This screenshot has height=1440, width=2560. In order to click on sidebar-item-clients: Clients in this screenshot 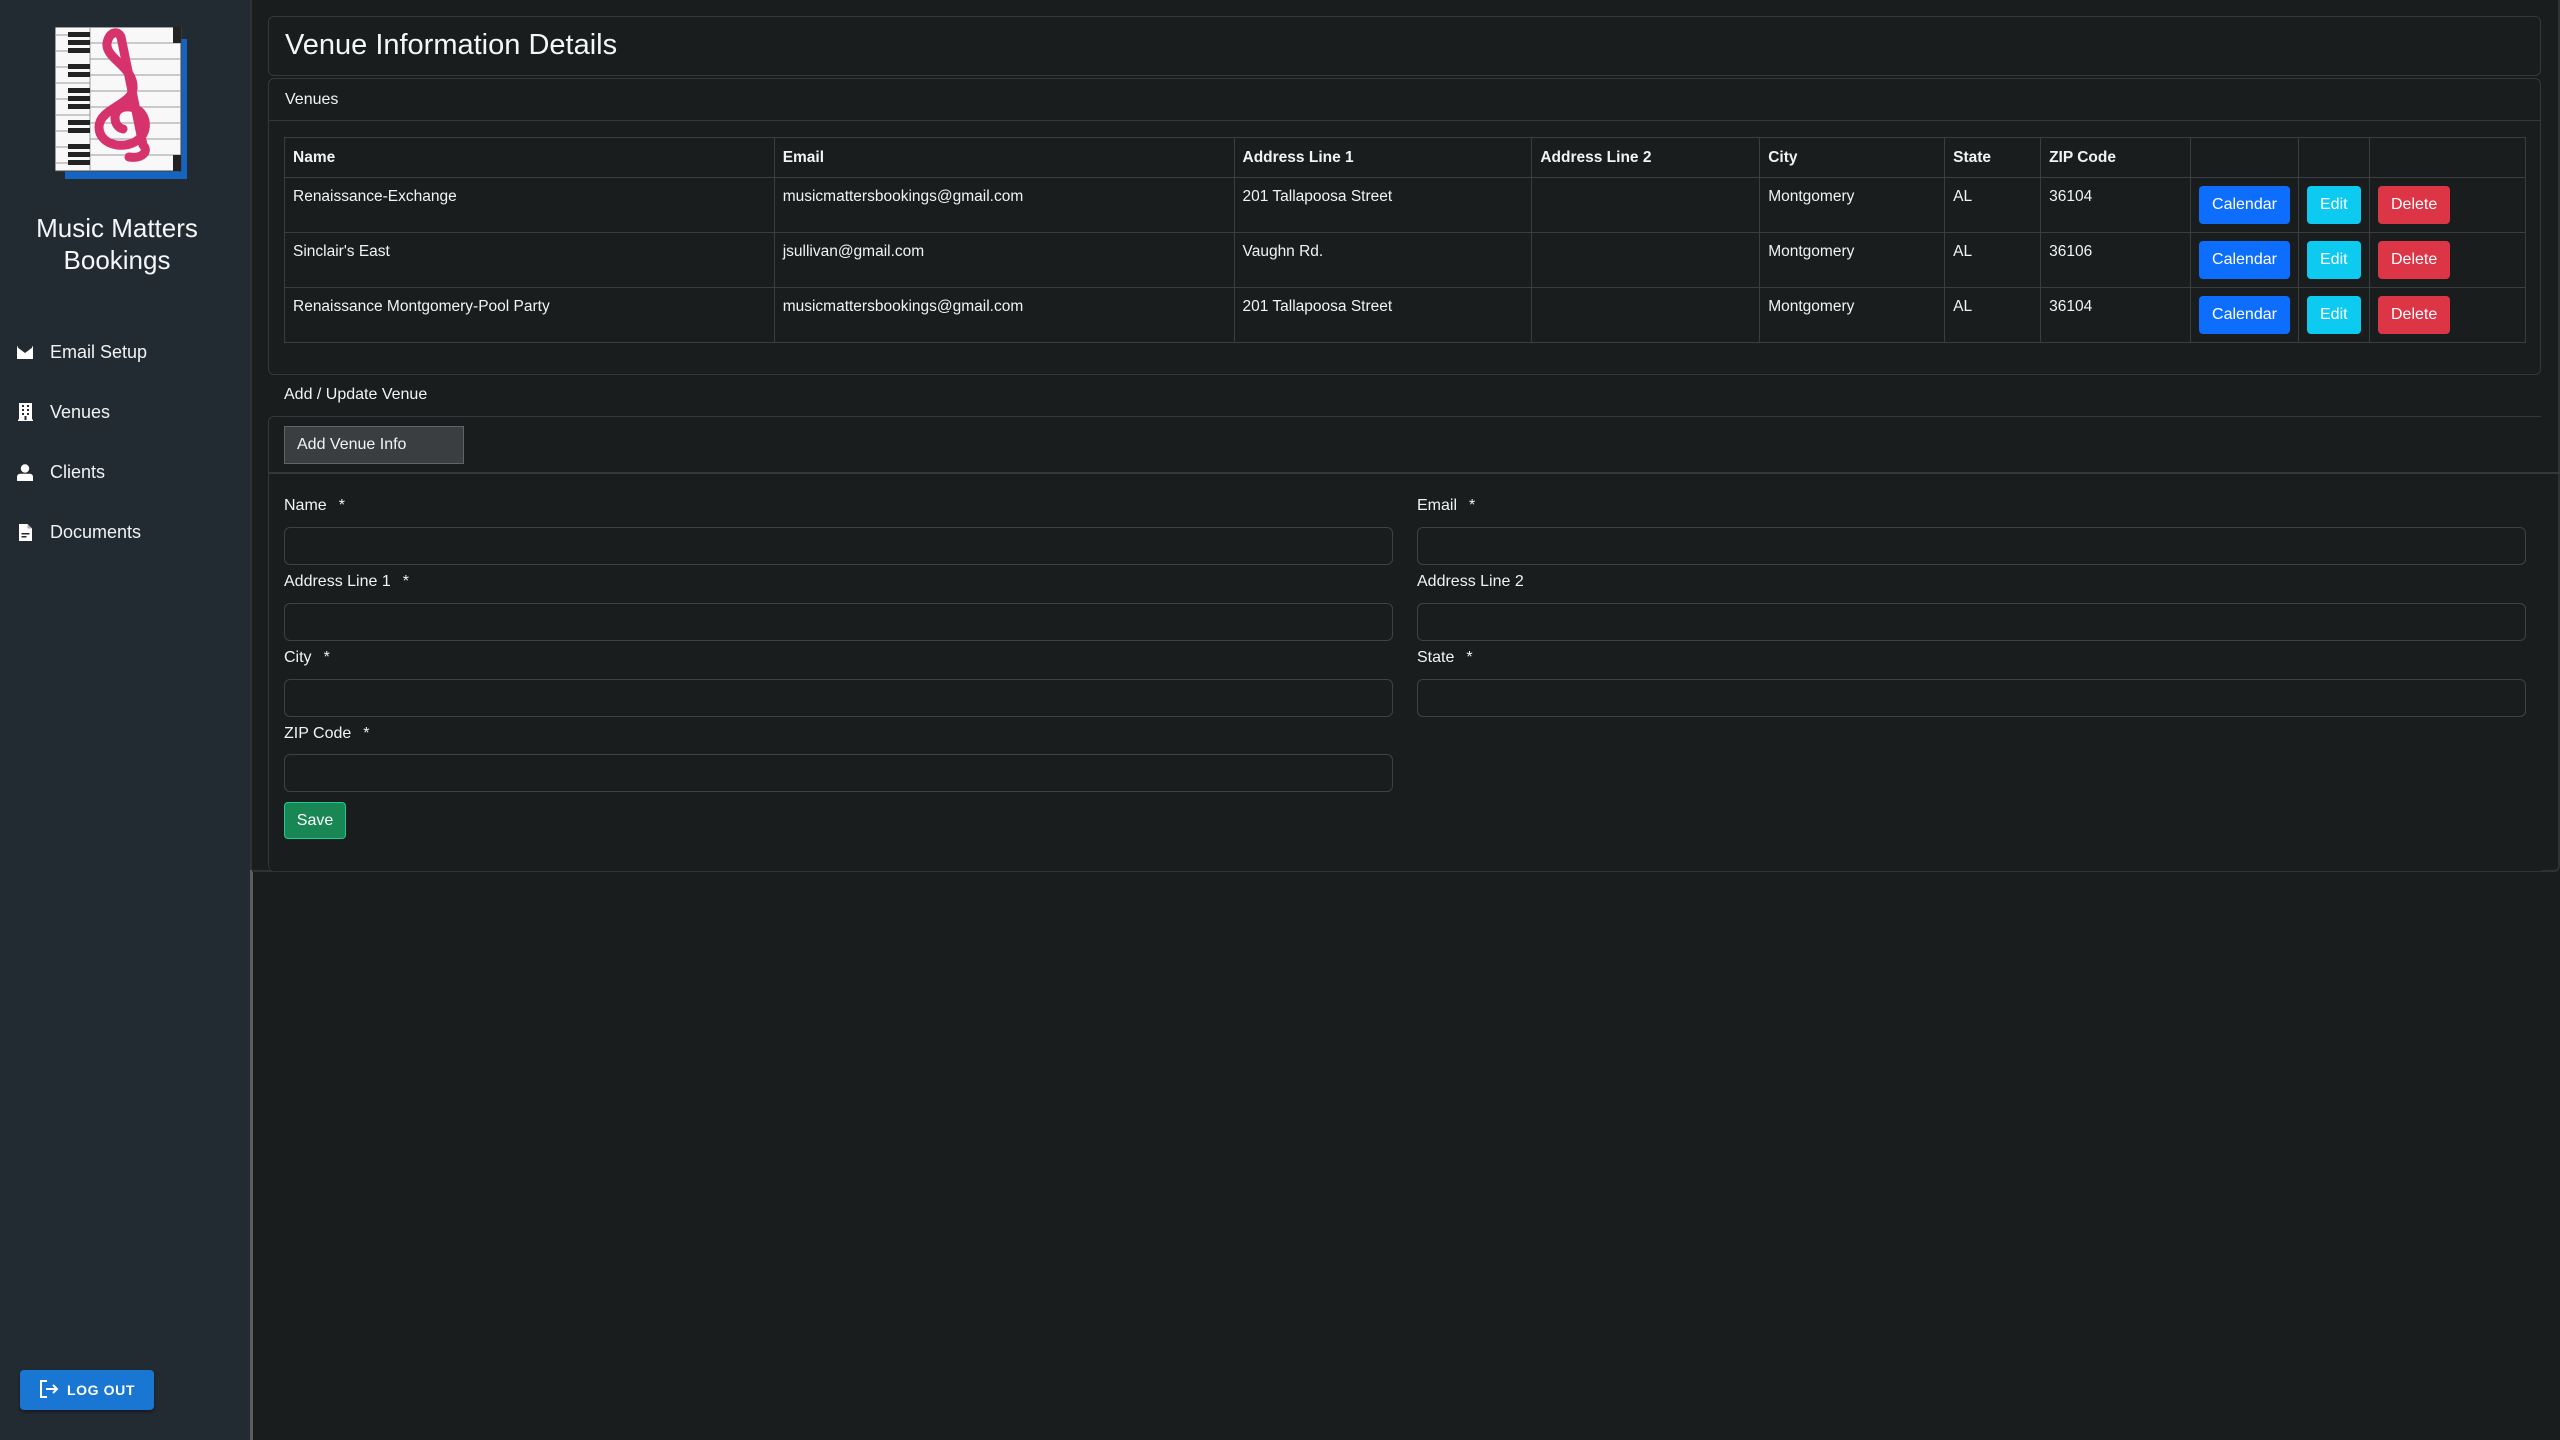, I will do `click(125, 472)`.